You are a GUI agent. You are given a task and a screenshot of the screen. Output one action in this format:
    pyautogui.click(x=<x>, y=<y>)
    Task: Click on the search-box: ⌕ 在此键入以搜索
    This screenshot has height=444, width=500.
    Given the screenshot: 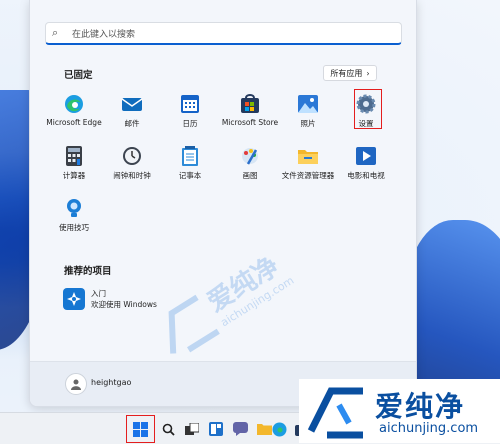 What is the action you would take?
    pyautogui.click(x=223, y=33)
    